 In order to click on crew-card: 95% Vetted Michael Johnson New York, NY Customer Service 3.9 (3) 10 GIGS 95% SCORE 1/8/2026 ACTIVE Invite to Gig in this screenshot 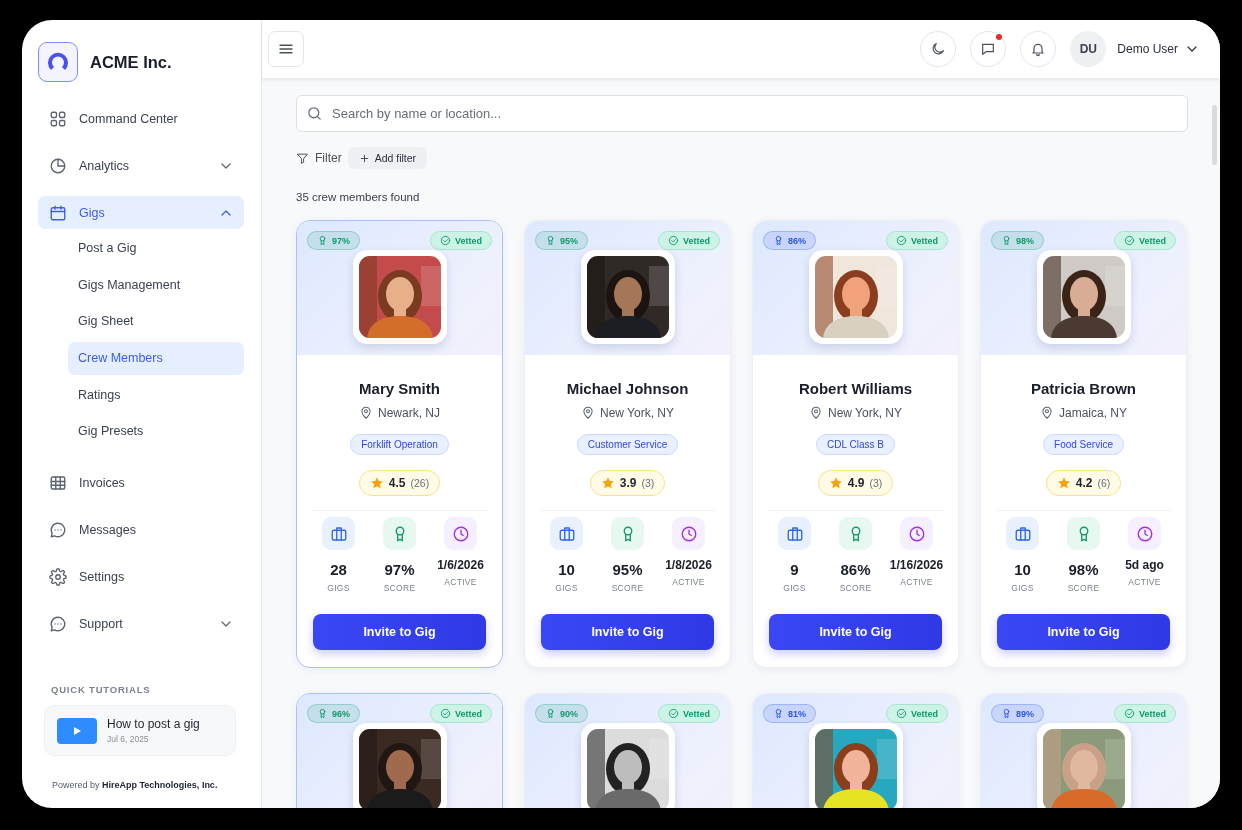, I will do `click(627, 444)`.